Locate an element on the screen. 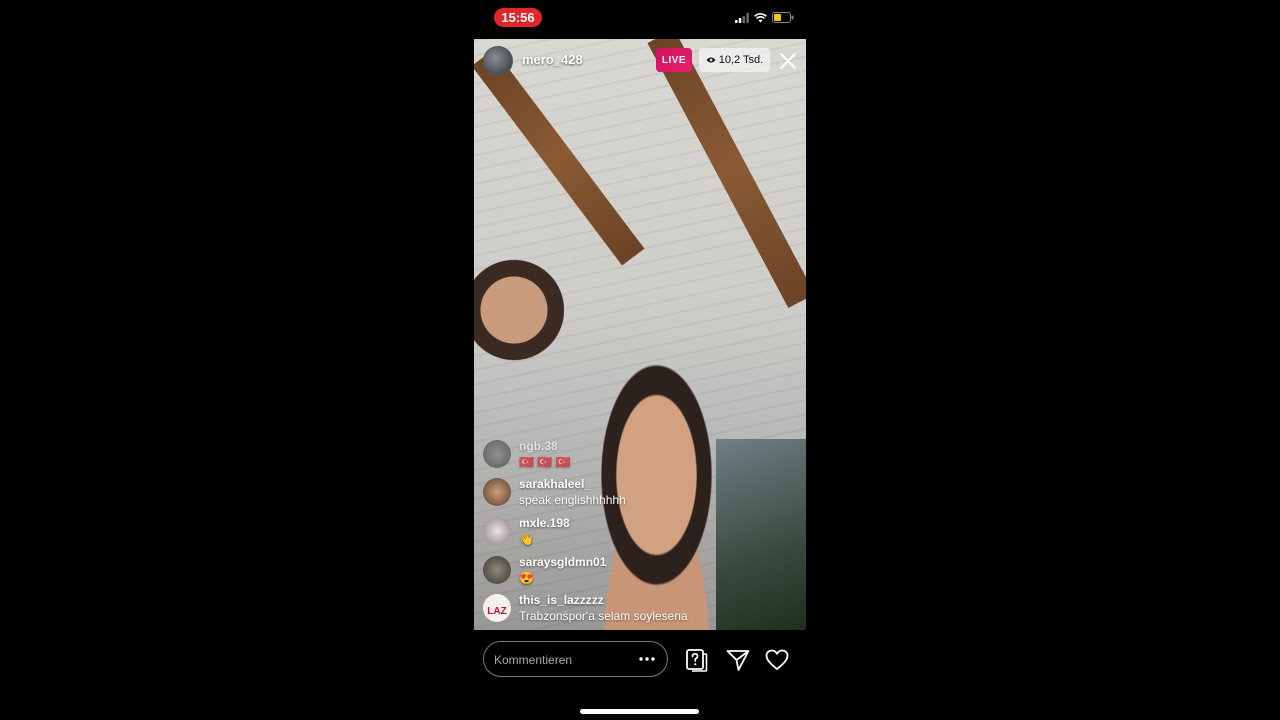 The image size is (1280, 720). status-icons is located at coordinates (764, 17).